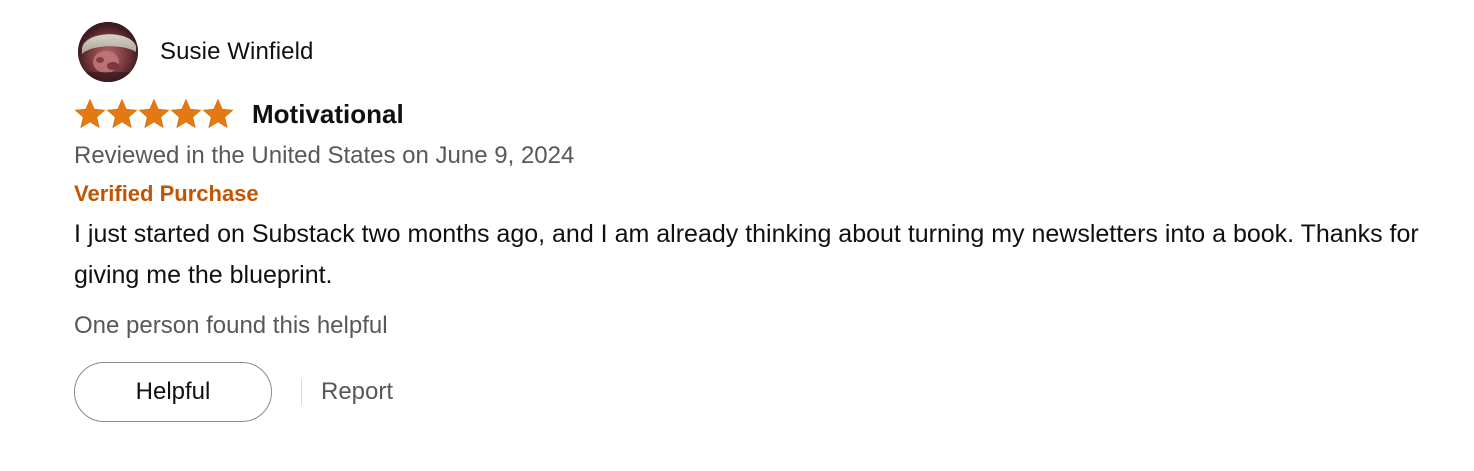 The height and width of the screenshot is (471, 1474). Describe the element at coordinates (766, 52) in the screenshot. I see `reviewer-profile: Susie Winfield` at that location.